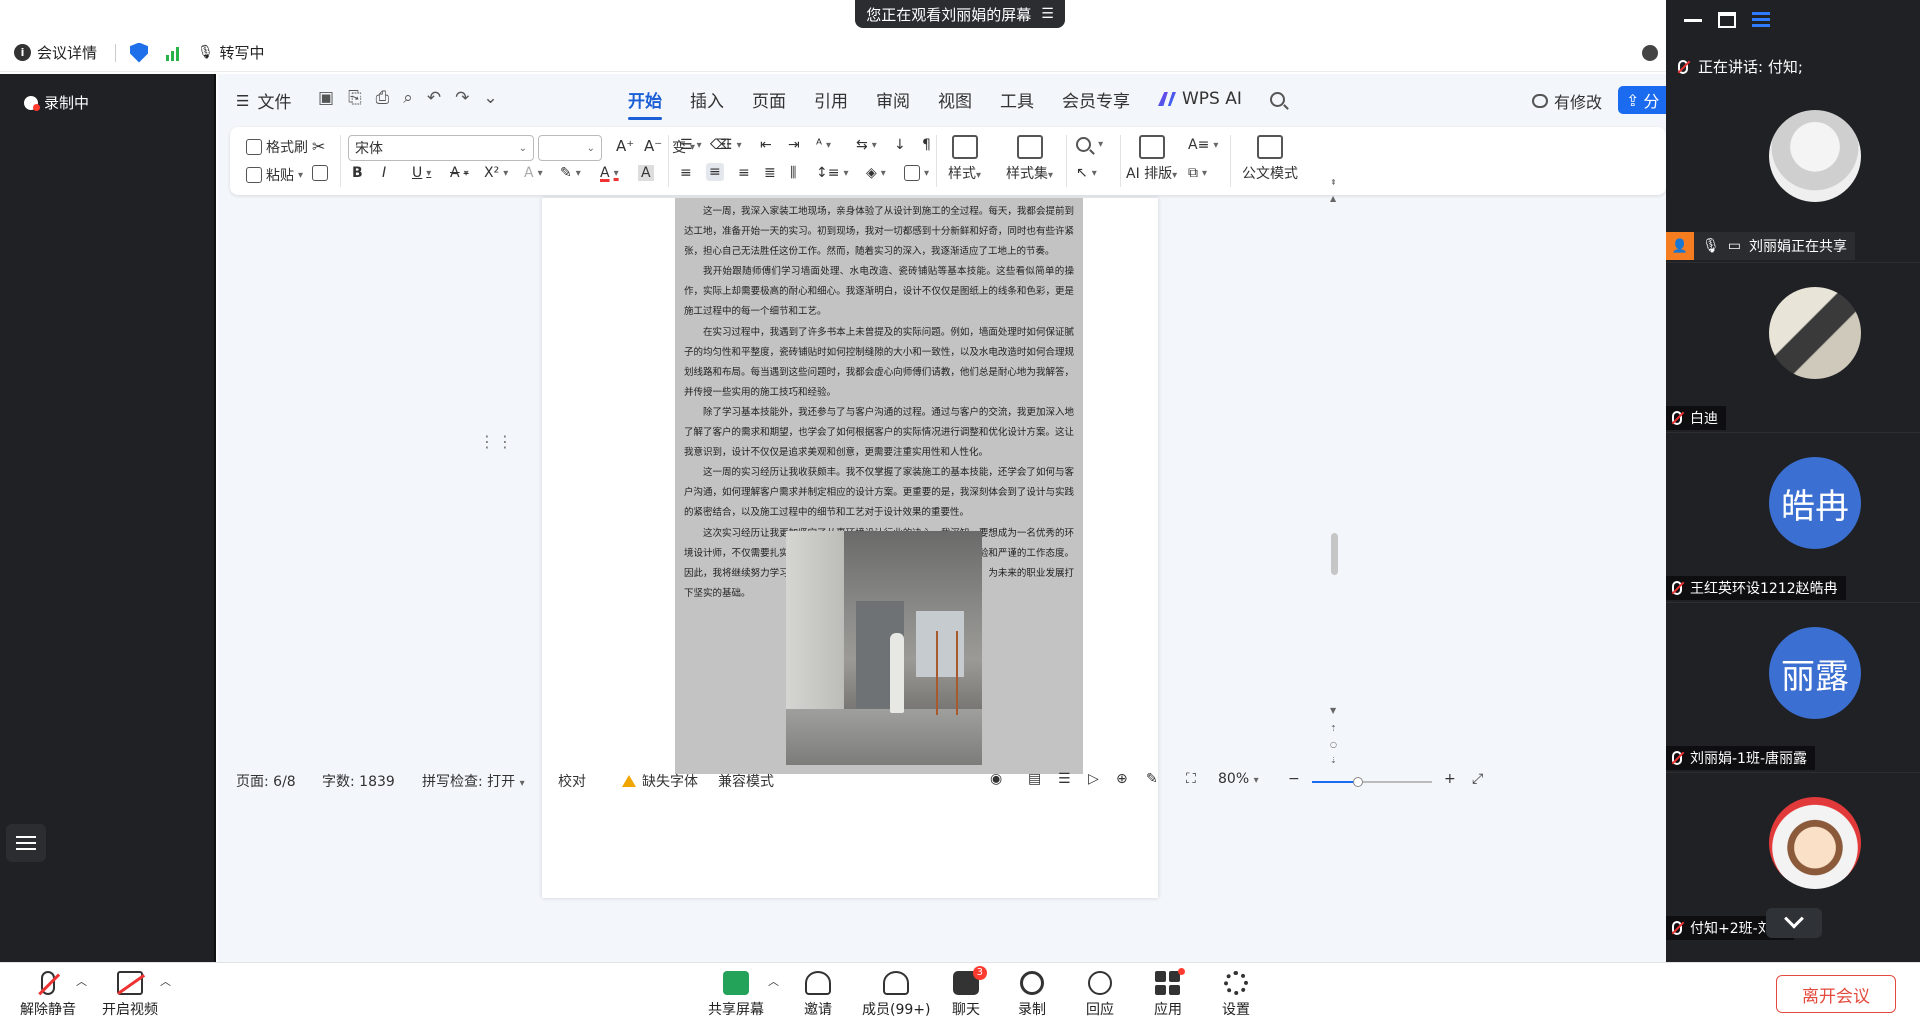 The width and height of the screenshot is (1920, 1022). Describe the element at coordinates (139, 52) in the screenshot. I see `security-button` at that location.